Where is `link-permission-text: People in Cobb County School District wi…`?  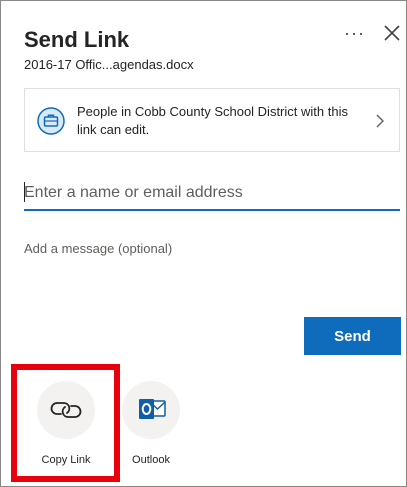 link-permission-text: People in Cobb County School District wi… is located at coordinates (212, 120).